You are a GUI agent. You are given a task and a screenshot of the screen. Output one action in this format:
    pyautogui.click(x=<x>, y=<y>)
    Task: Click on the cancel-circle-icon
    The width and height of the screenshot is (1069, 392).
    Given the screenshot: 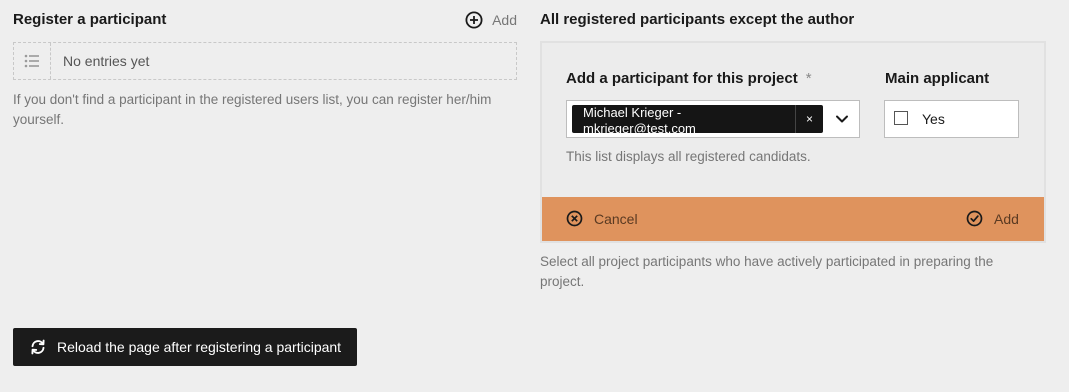 What is the action you would take?
    pyautogui.click(x=574, y=218)
    